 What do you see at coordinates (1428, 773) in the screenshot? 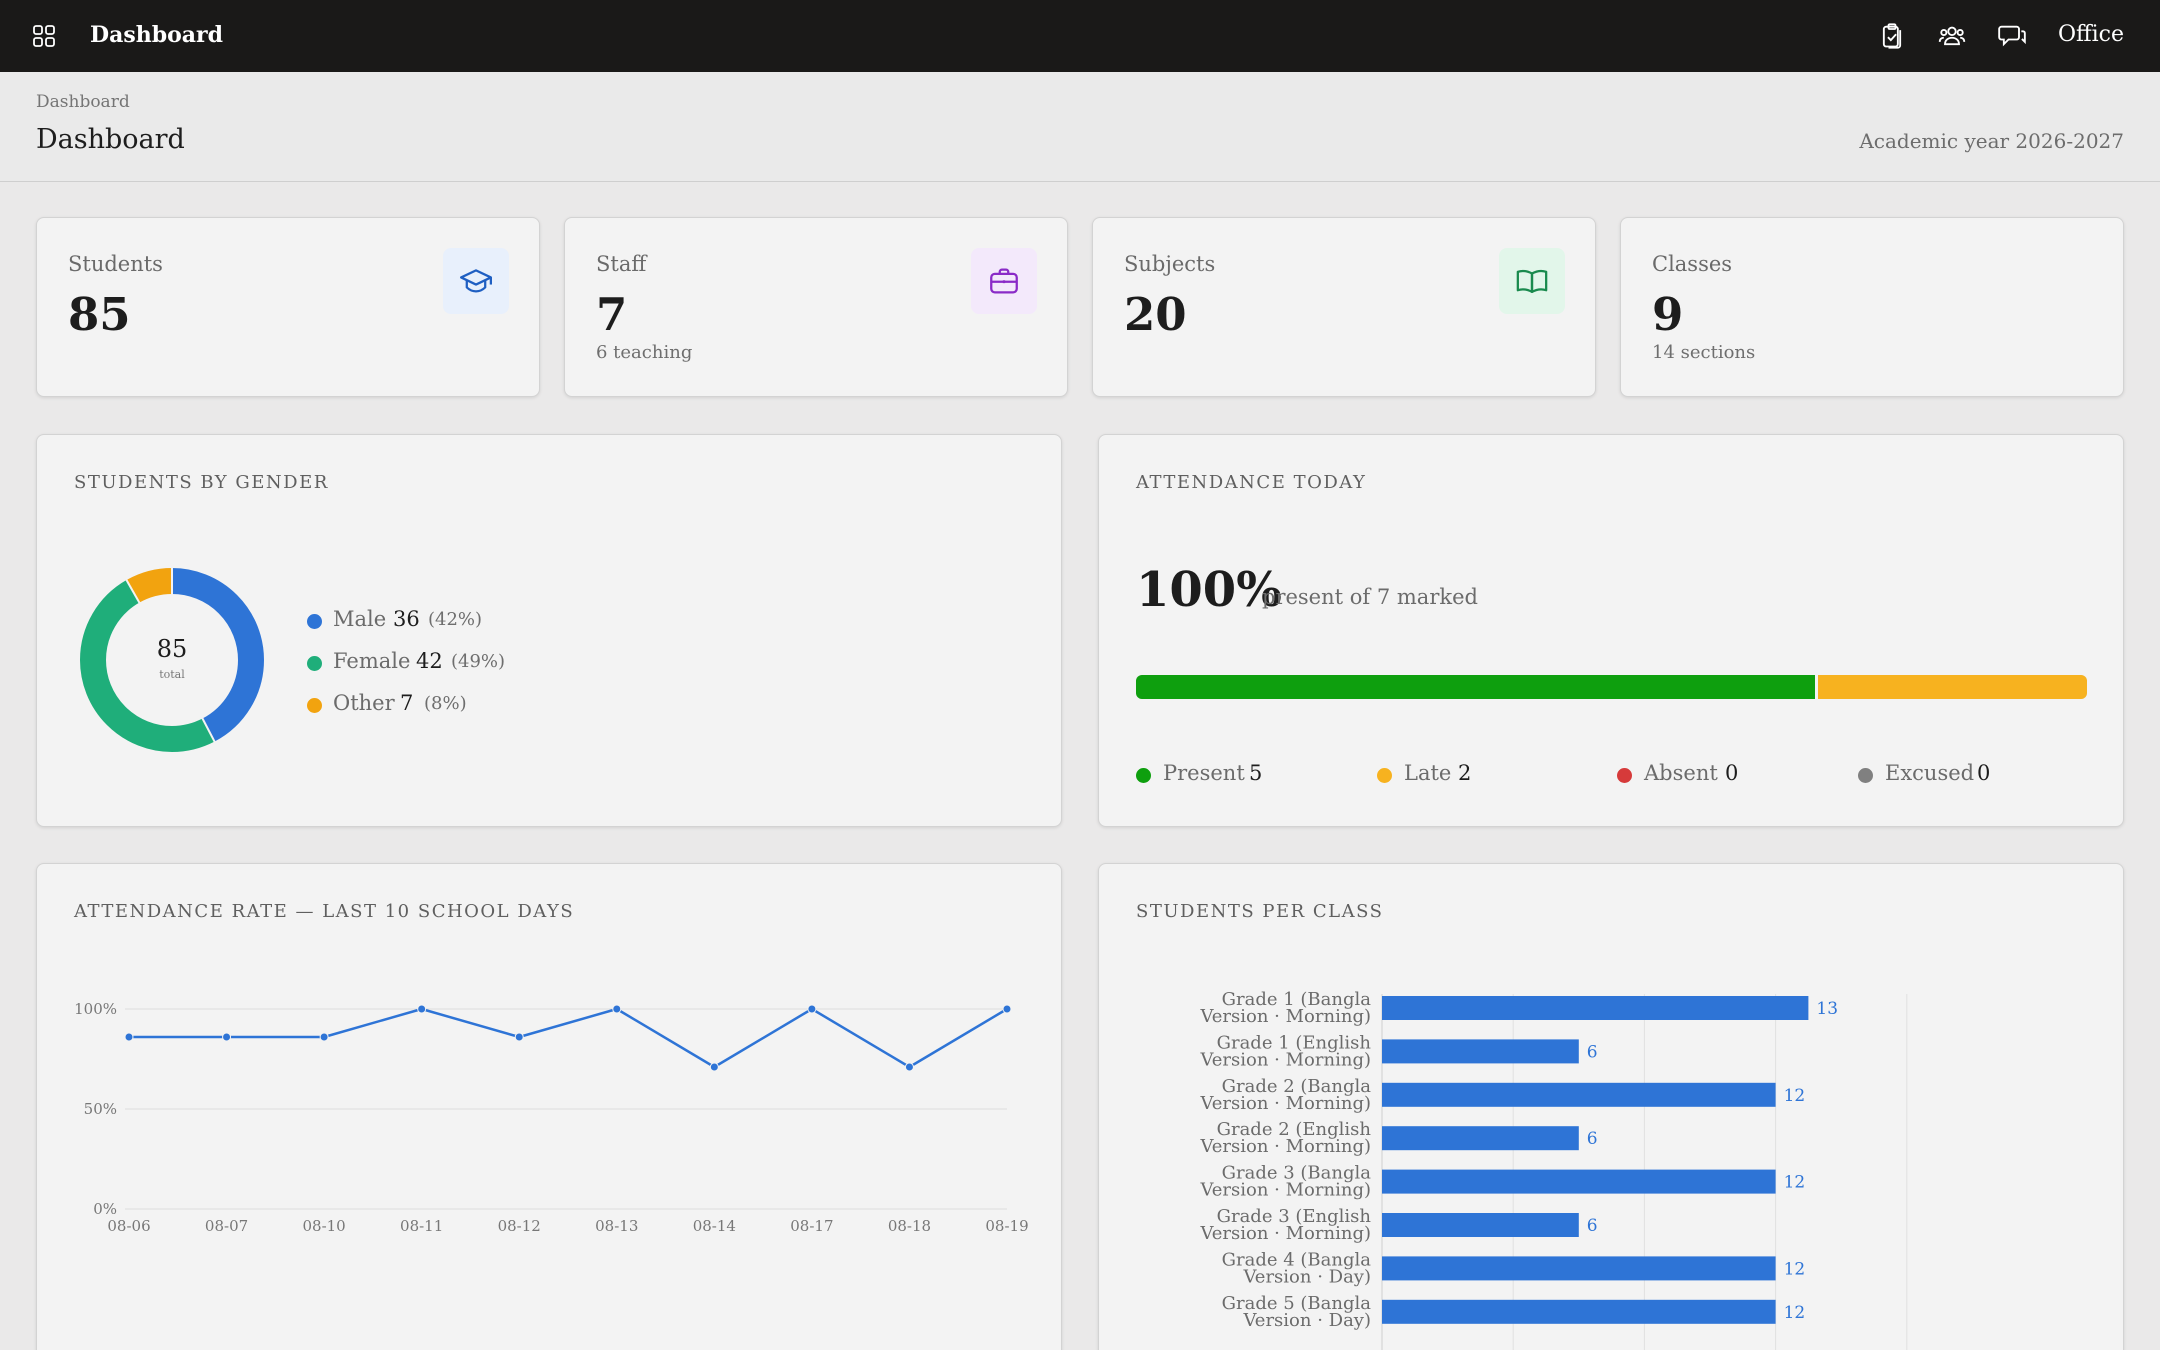
I see `legend-name: Late` at bounding box center [1428, 773].